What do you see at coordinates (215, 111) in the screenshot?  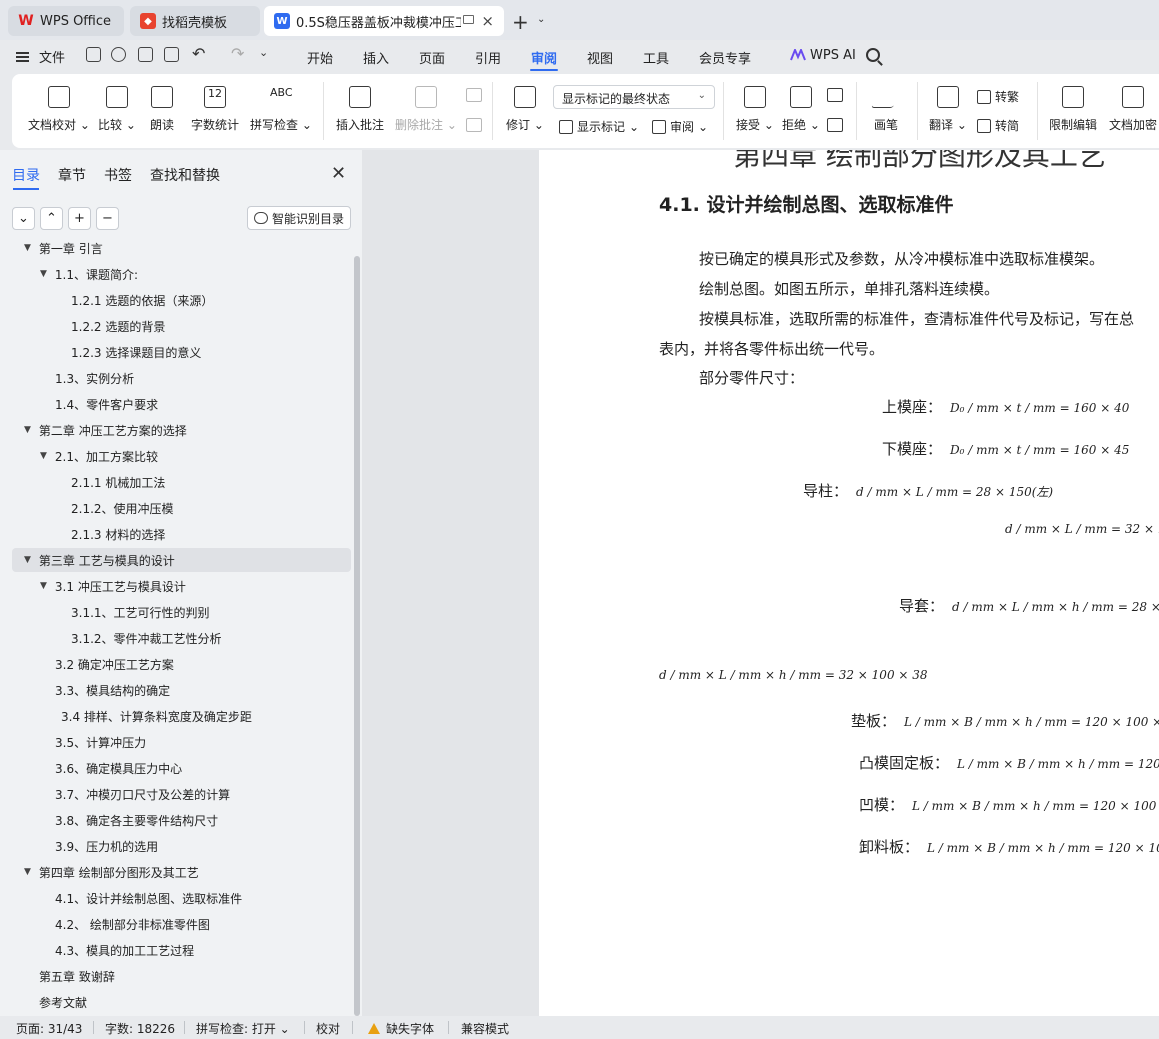 I see `word-count-button: 12 字数统计` at bounding box center [215, 111].